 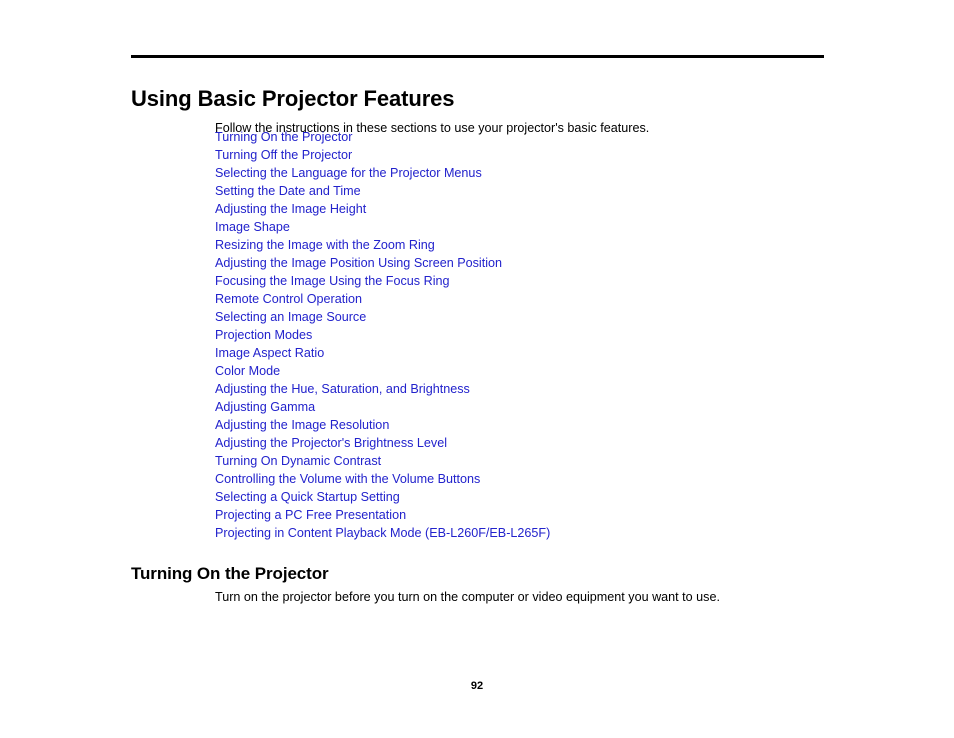 I want to click on list-item: Turning On the Projector, so click(x=382, y=137).